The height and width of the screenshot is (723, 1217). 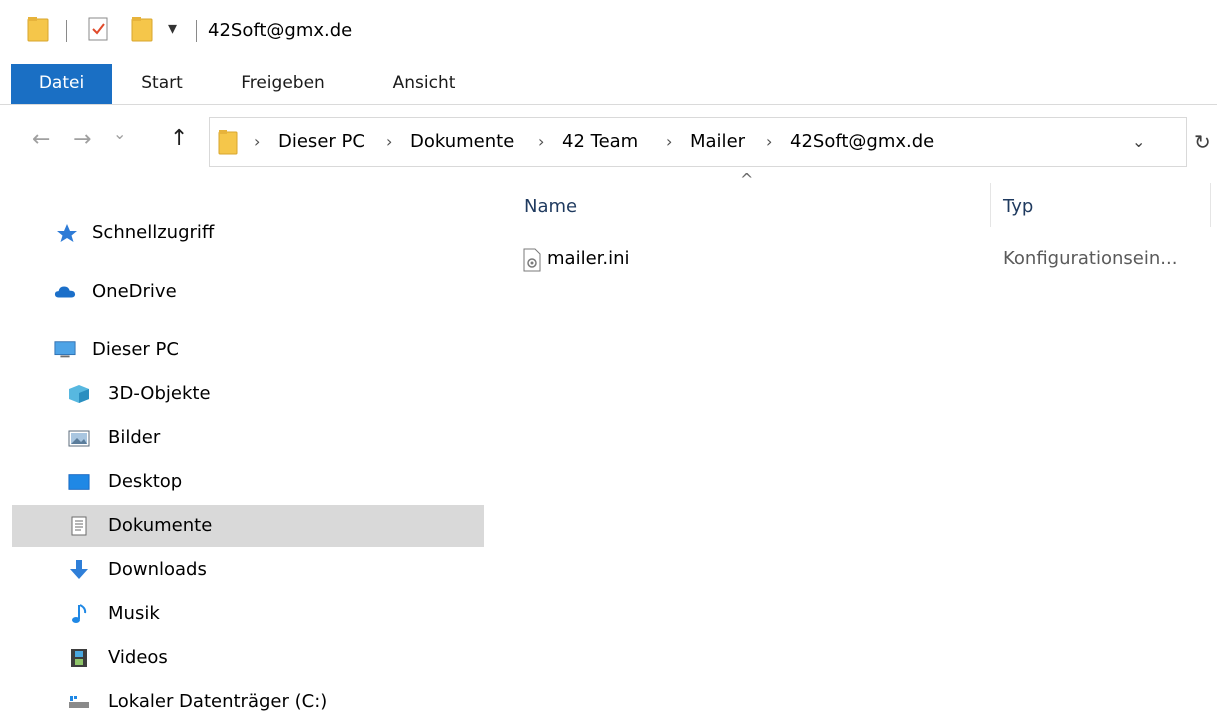 What do you see at coordinates (79, 438) in the screenshot?
I see `pictures-icon` at bounding box center [79, 438].